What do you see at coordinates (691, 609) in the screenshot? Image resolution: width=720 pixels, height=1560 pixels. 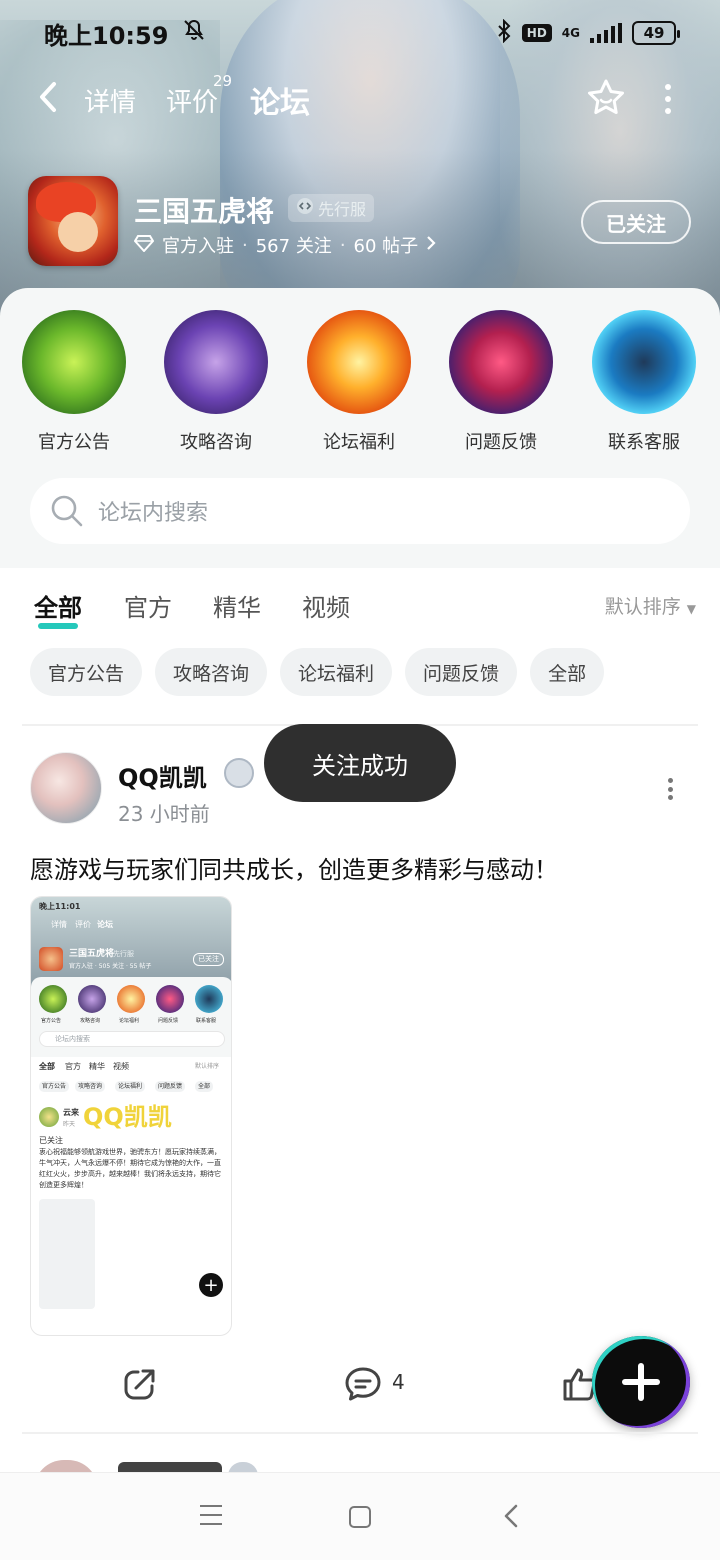 I see `caret-down-icon: ▼` at bounding box center [691, 609].